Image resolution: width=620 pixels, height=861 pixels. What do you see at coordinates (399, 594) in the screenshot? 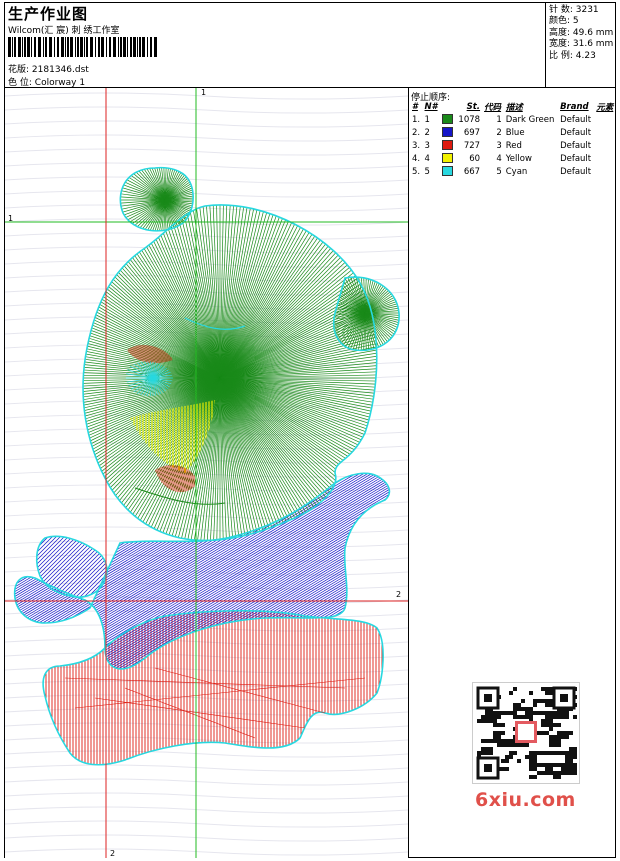
I see `guide-label-right: 2` at bounding box center [399, 594].